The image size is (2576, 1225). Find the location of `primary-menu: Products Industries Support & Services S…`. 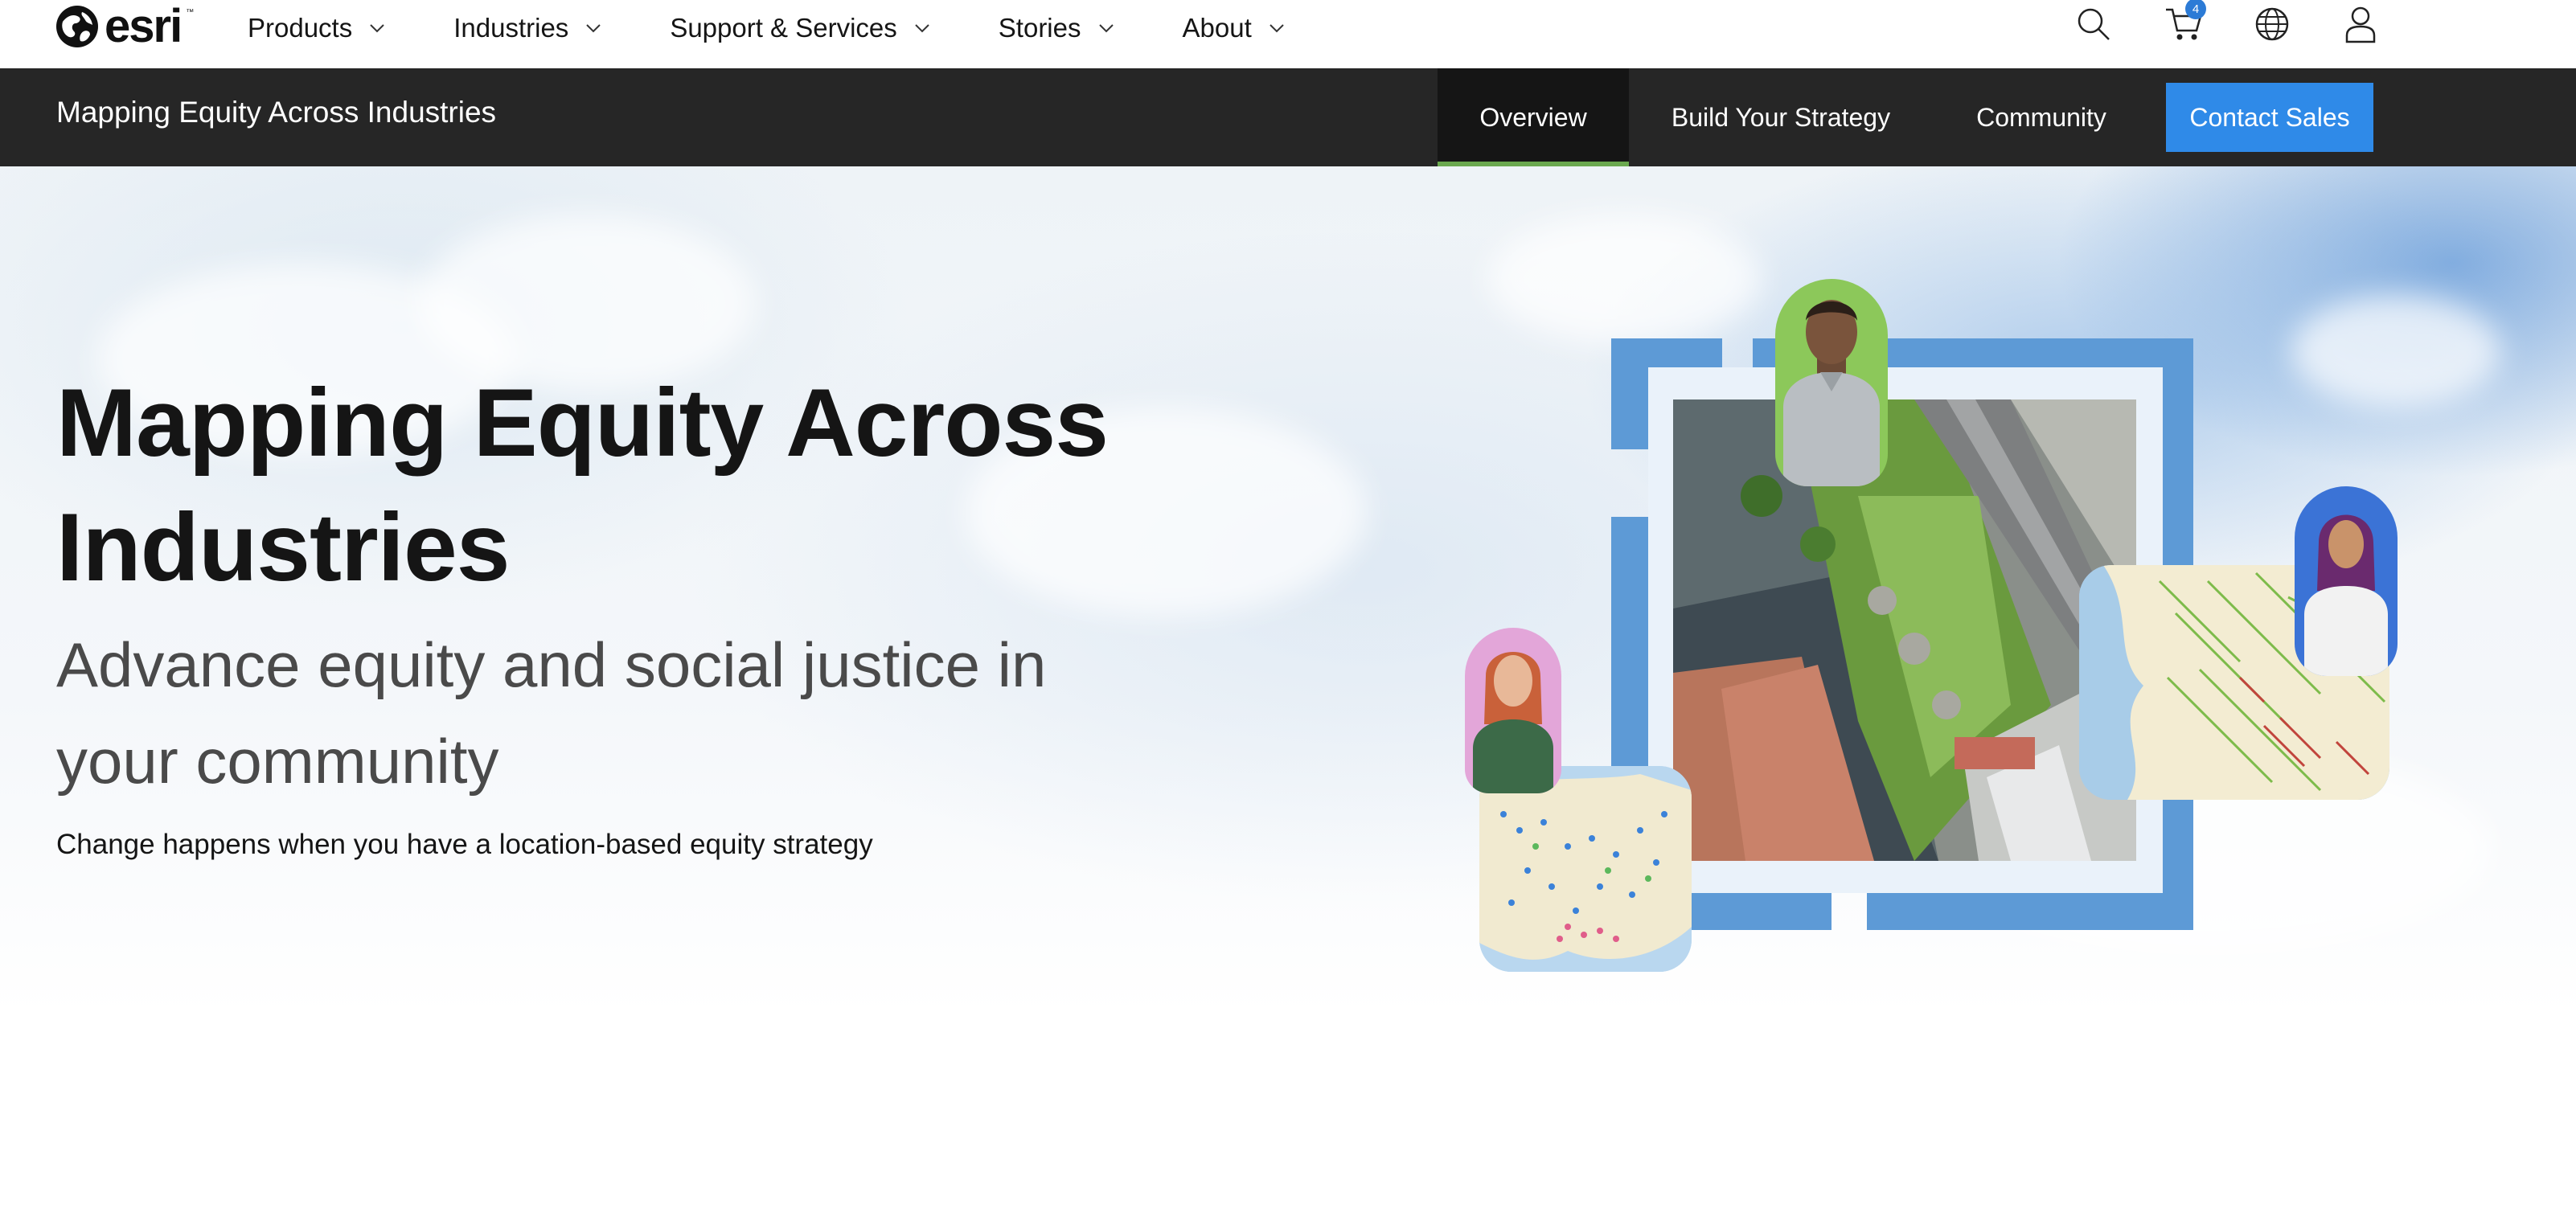

primary-menu: Products Industries Support & Services S… is located at coordinates (767, 28).